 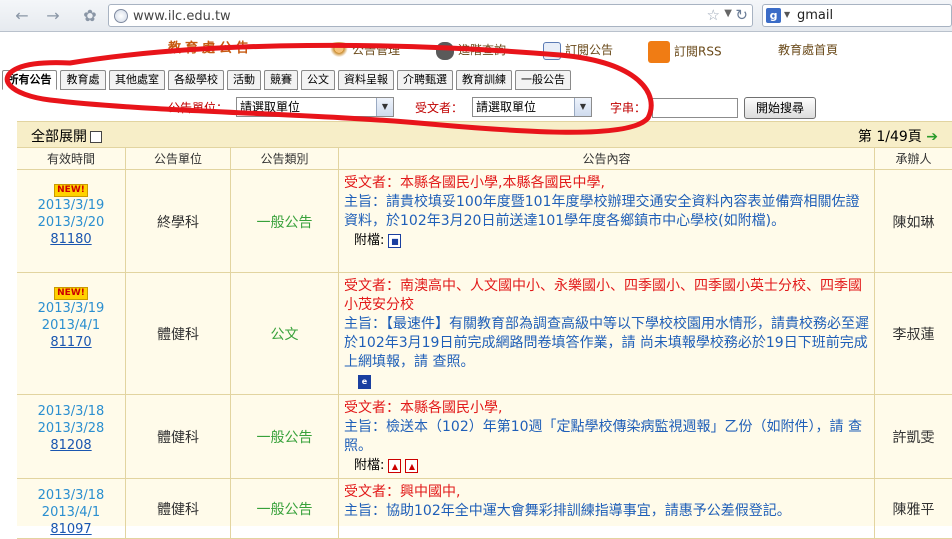 What do you see at coordinates (196, 80) in the screenshot?
I see `tab-schools: 各級學校` at bounding box center [196, 80].